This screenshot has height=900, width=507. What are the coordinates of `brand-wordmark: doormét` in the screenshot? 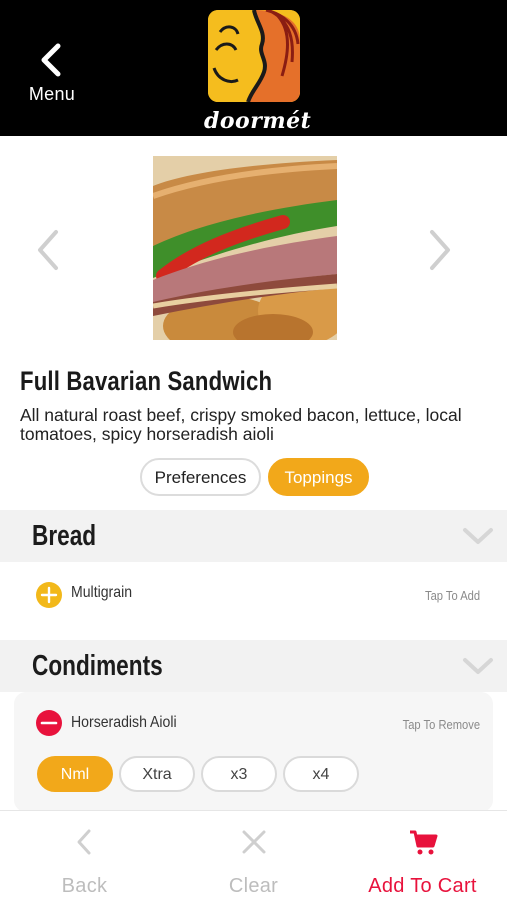 It's located at (258, 121).